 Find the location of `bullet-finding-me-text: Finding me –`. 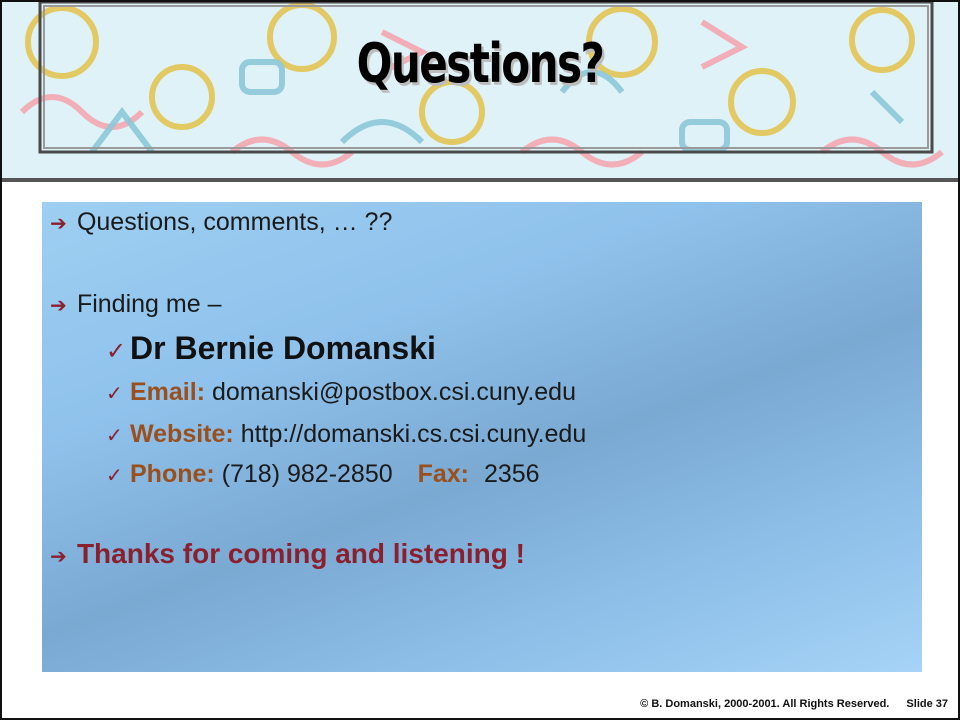

bullet-finding-me-text: Finding me – is located at coordinates (149, 304).